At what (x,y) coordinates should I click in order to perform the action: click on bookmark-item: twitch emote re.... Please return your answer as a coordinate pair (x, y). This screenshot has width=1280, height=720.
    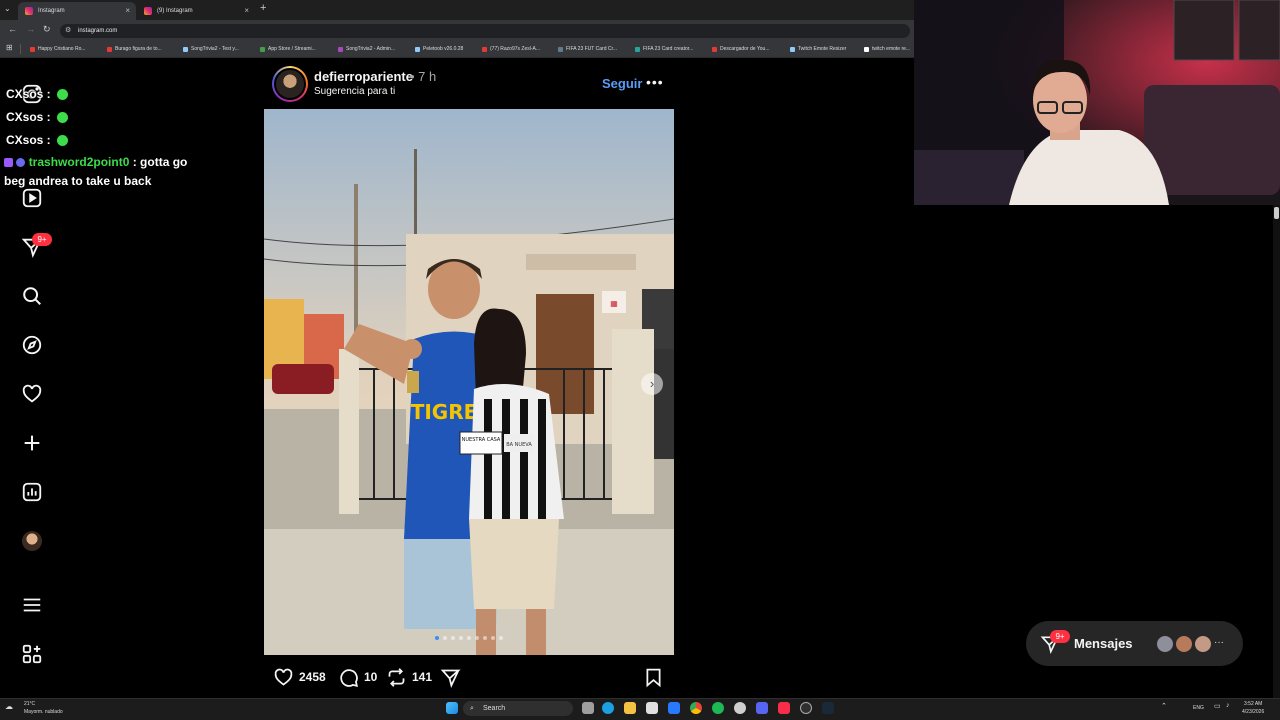
    Looking at the image, I should click on (887, 49).